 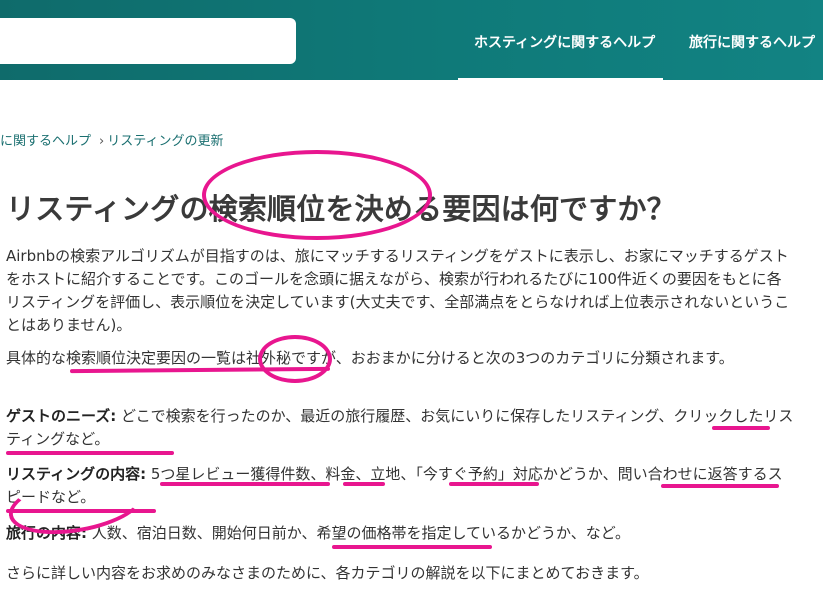 What do you see at coordinates (165, 141) in the screenshot?
I see `breadcrumb-item-listing-update: リスティングの更新` at bounding box center [165, 141].